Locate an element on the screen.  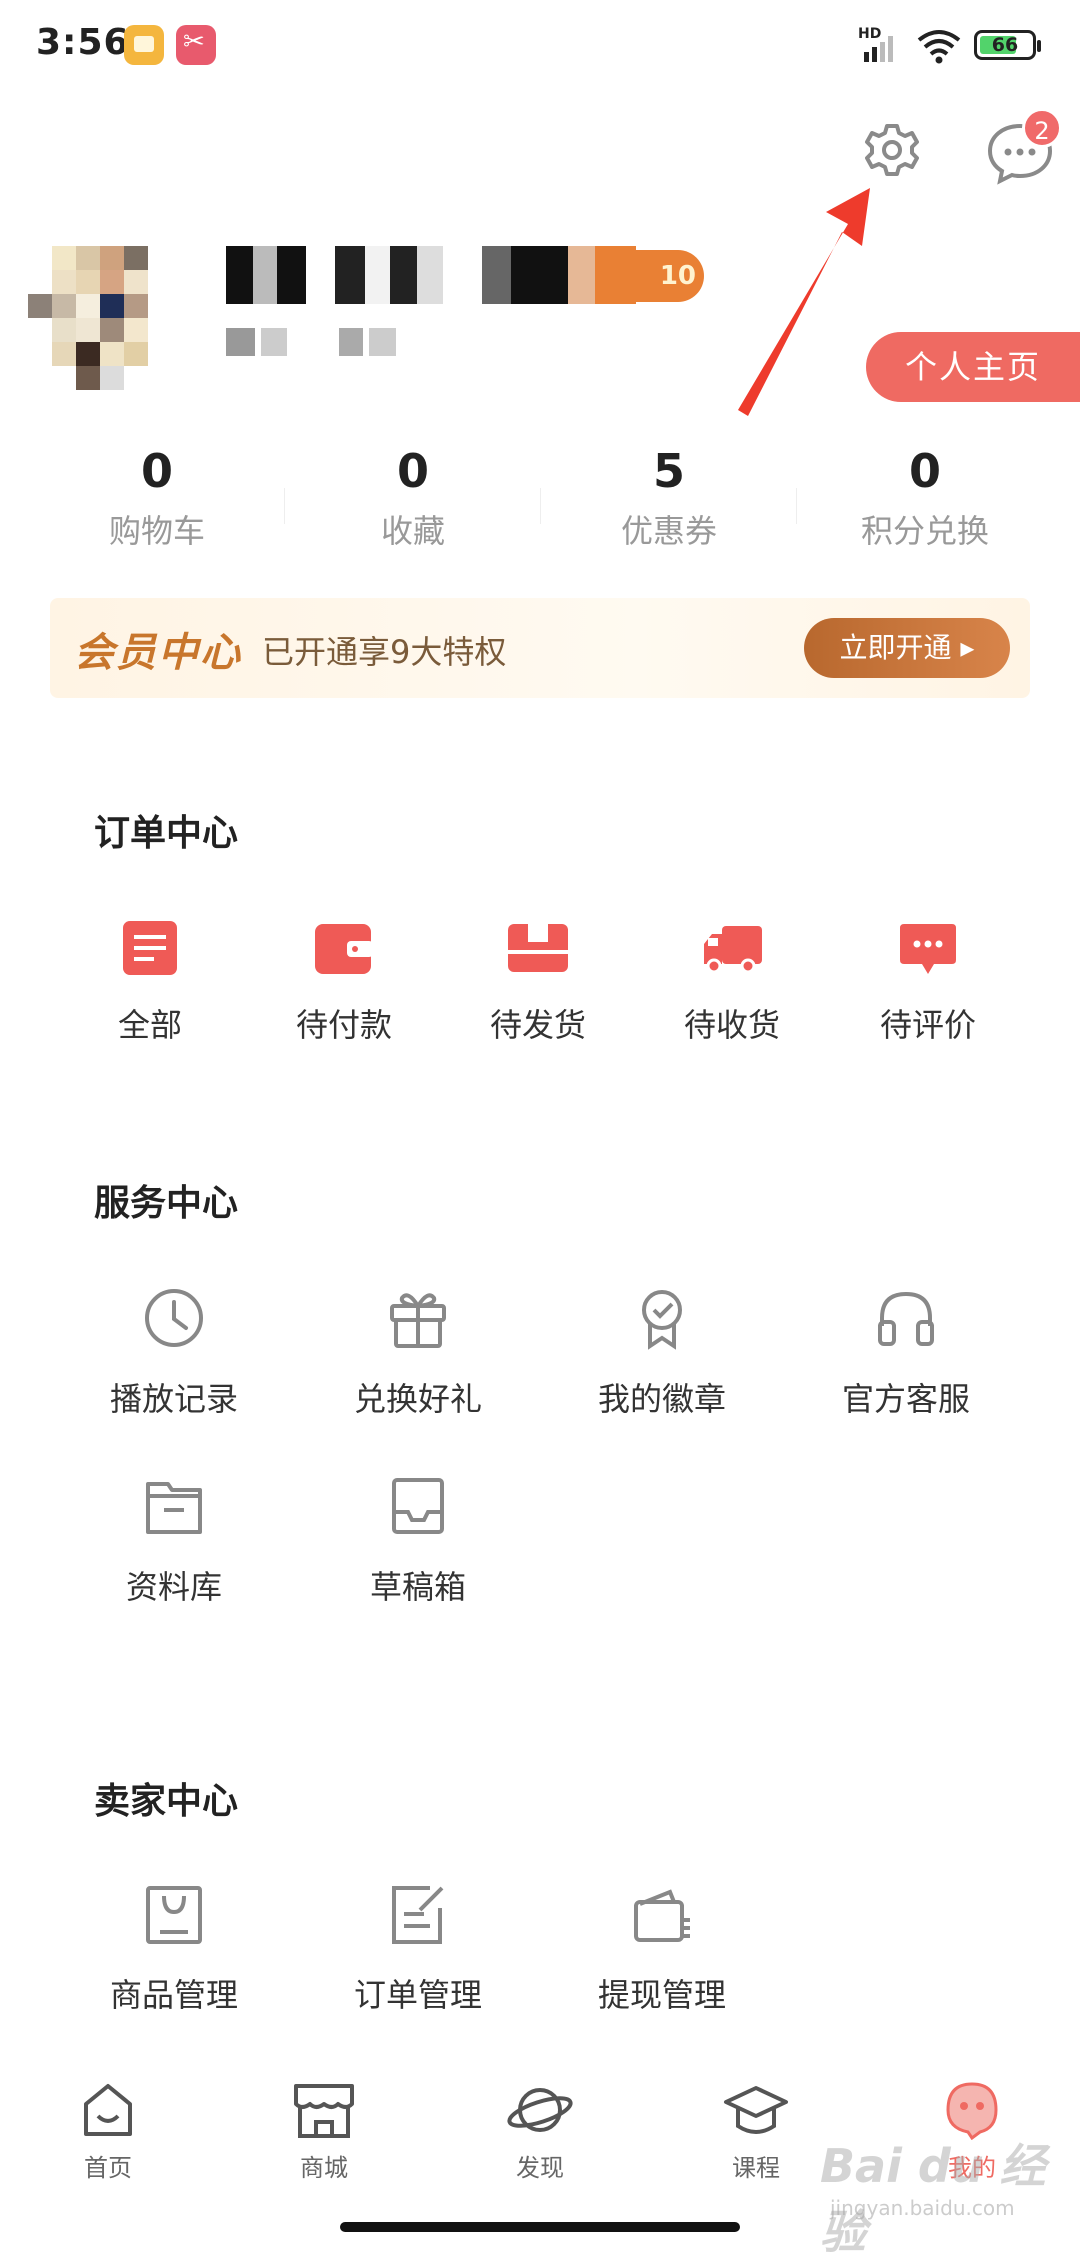
activate-member-button: 立即开通 ▸ is located at coordinates (907, 648).